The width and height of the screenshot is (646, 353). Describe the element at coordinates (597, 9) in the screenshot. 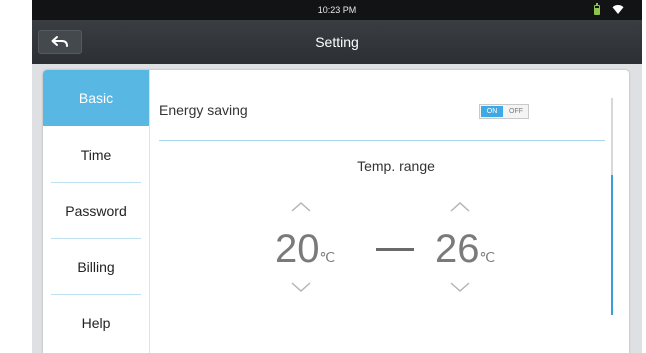

I see `battery-icon` at that location.